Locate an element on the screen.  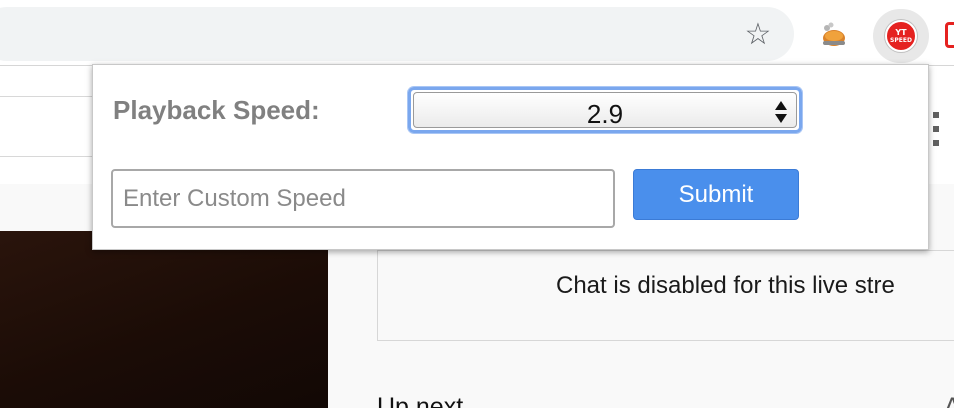
yt-speed-extension-button: YT SPEED is located at coordinates (901, 36).